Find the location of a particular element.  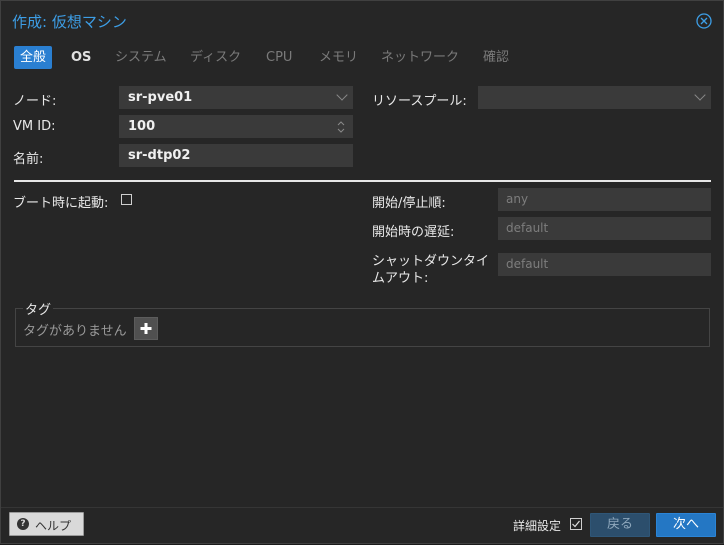

add-tag-button is located at coordinates (146, 328).